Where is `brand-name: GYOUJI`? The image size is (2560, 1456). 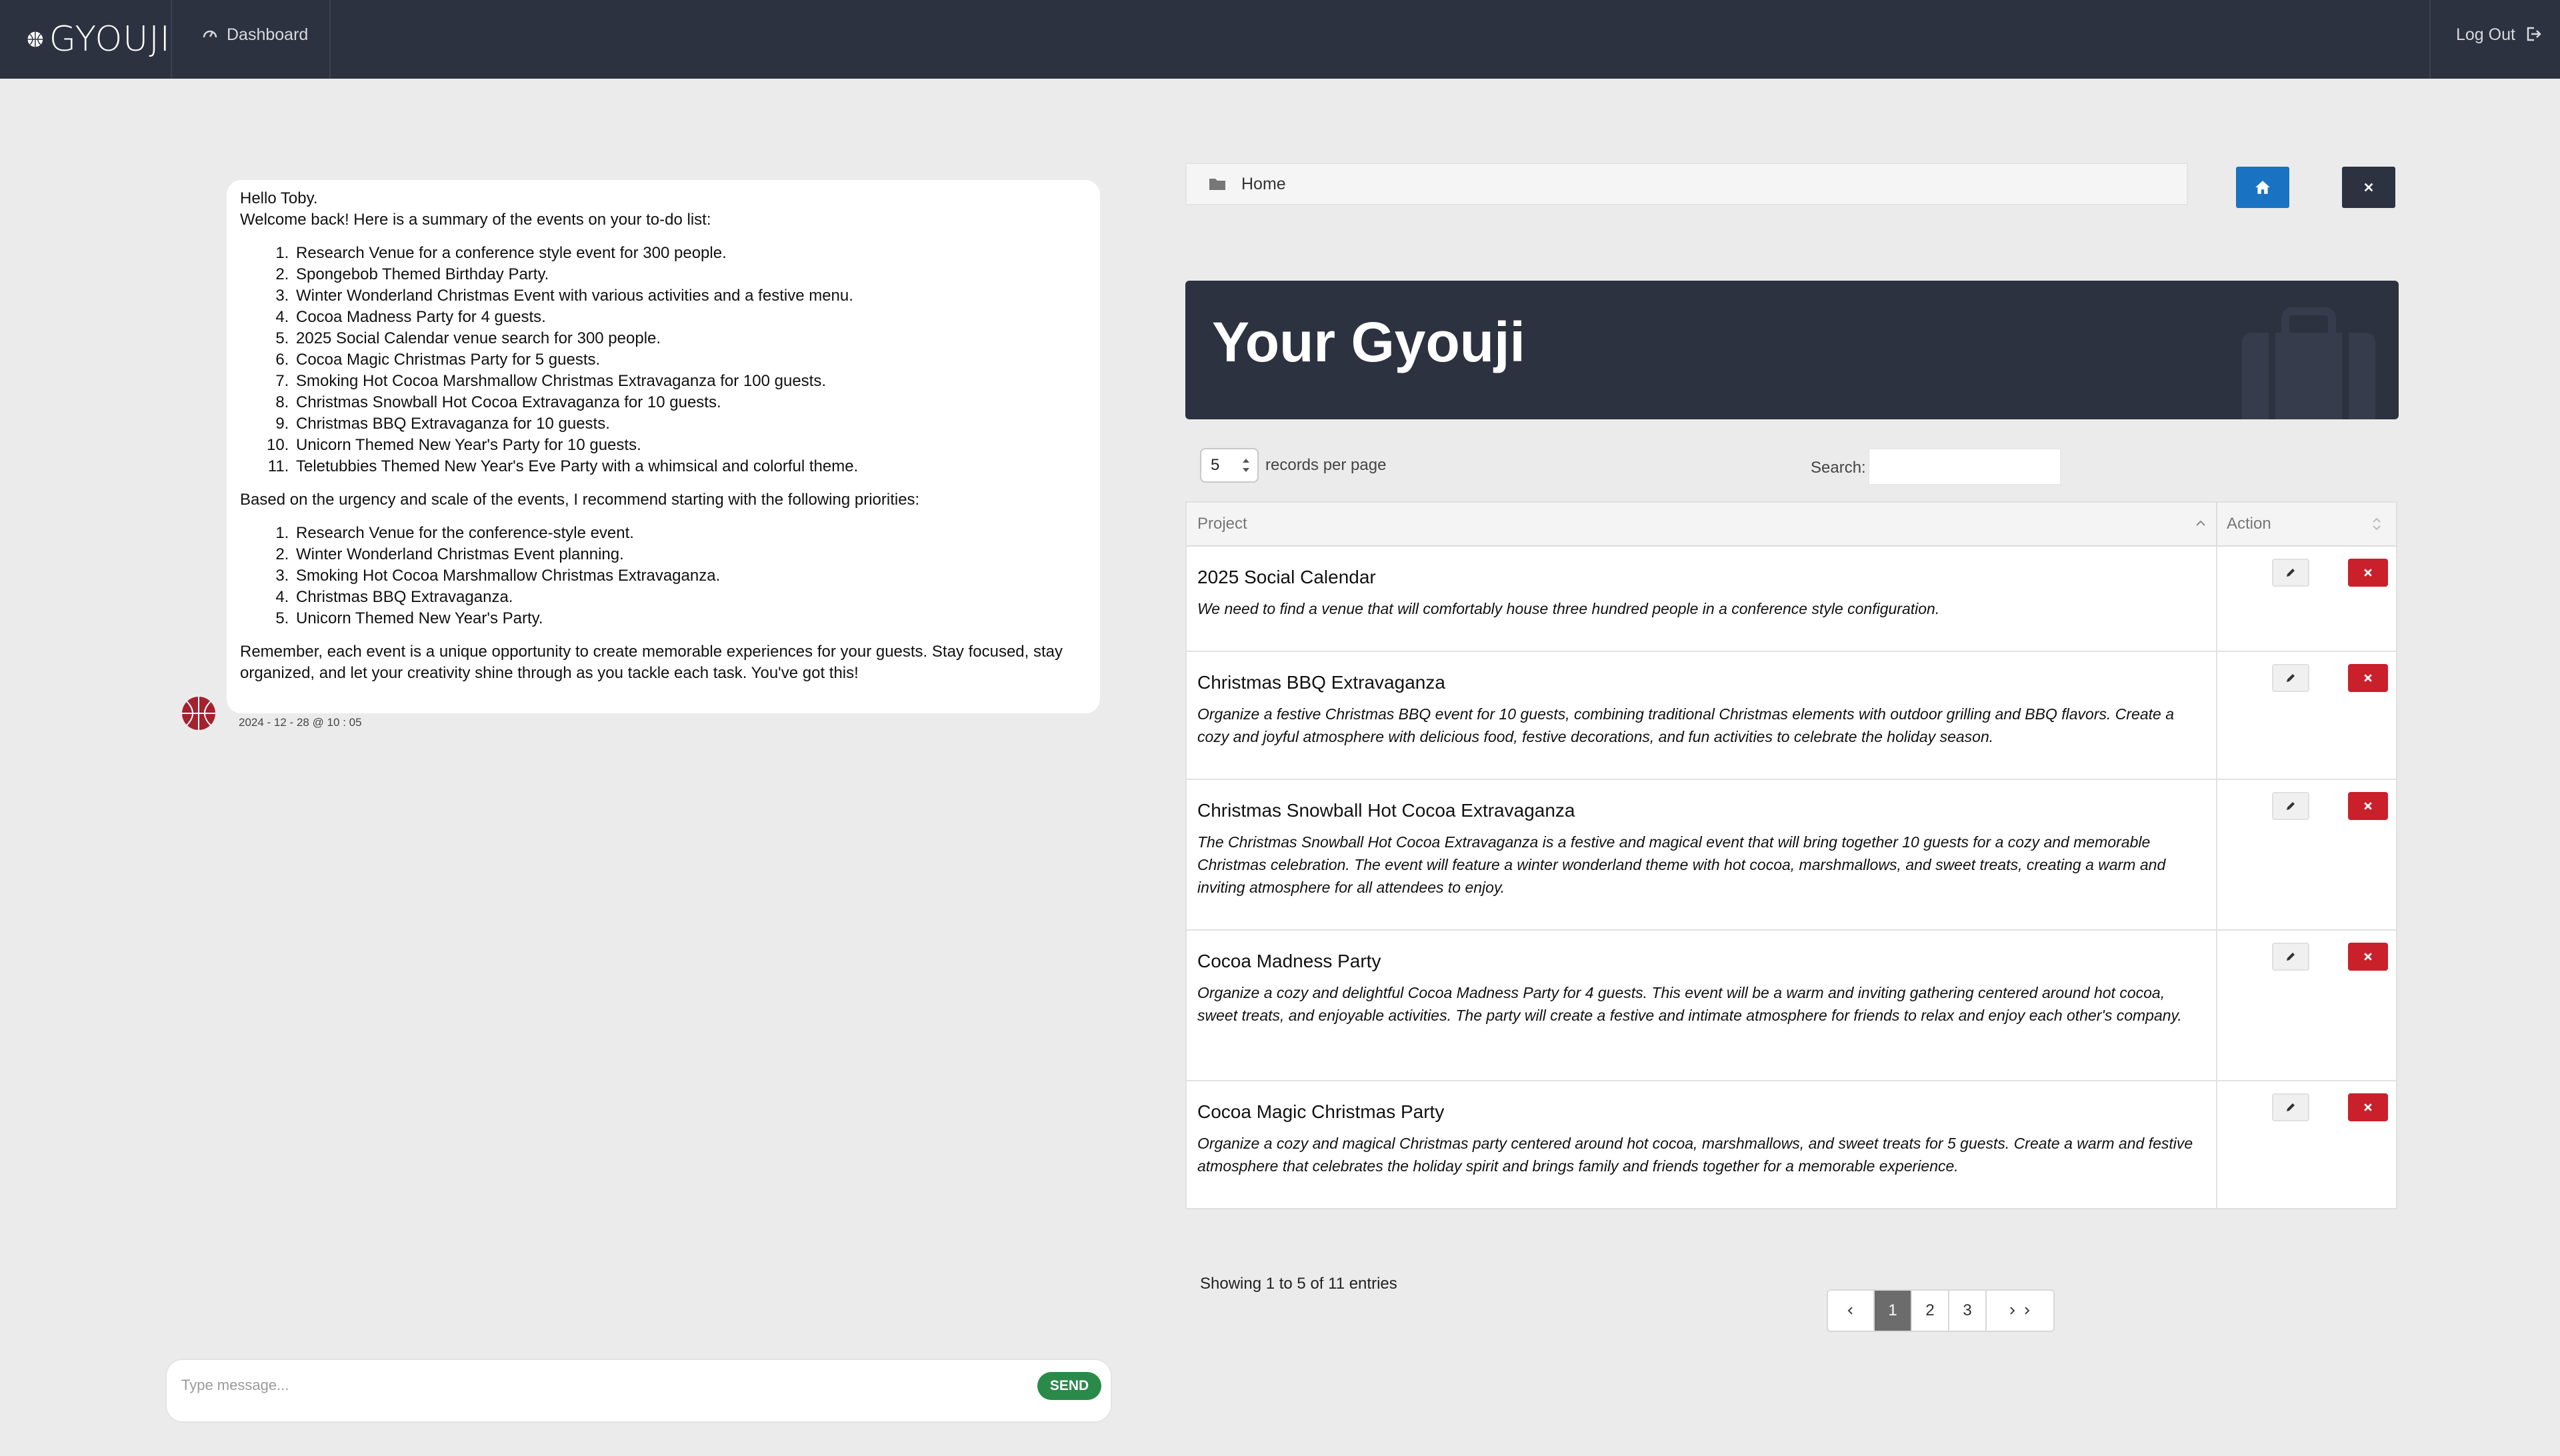 brand-name: GYOUJI is located at coordinates (110, 39).